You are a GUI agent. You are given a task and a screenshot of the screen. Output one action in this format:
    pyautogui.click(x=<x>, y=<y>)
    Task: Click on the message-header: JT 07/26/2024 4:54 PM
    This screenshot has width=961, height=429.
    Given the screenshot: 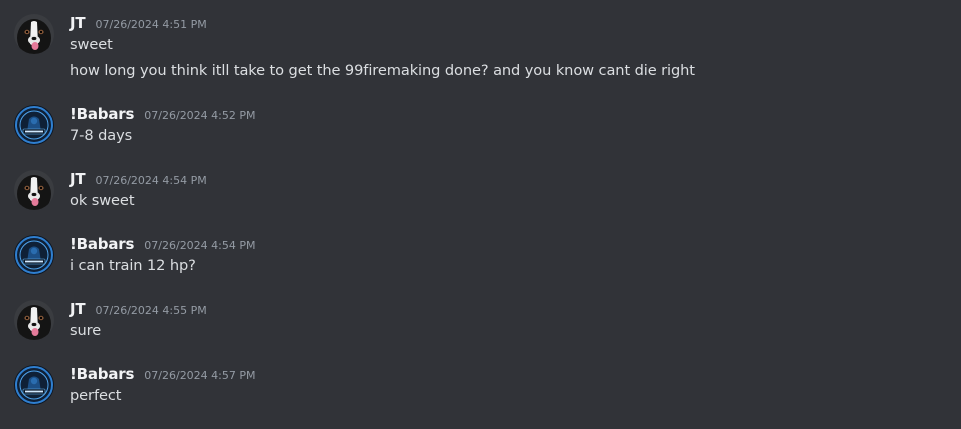 What is the action you would take?
    pyautogui.click(x=138, y=178)
    